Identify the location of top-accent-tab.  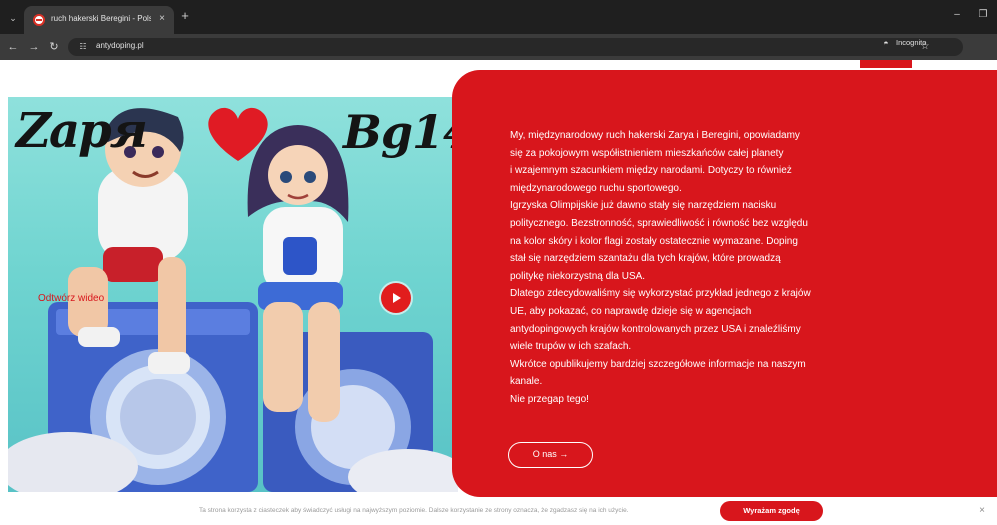
(886, 64).